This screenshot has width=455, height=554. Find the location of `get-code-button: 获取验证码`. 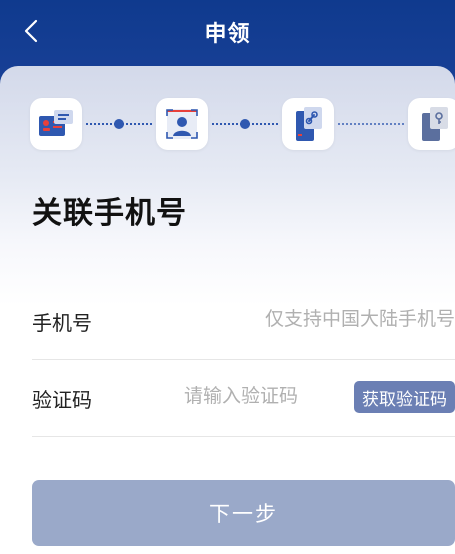

get-code-button: 获取验证码 is located at coordinates (404, 397).